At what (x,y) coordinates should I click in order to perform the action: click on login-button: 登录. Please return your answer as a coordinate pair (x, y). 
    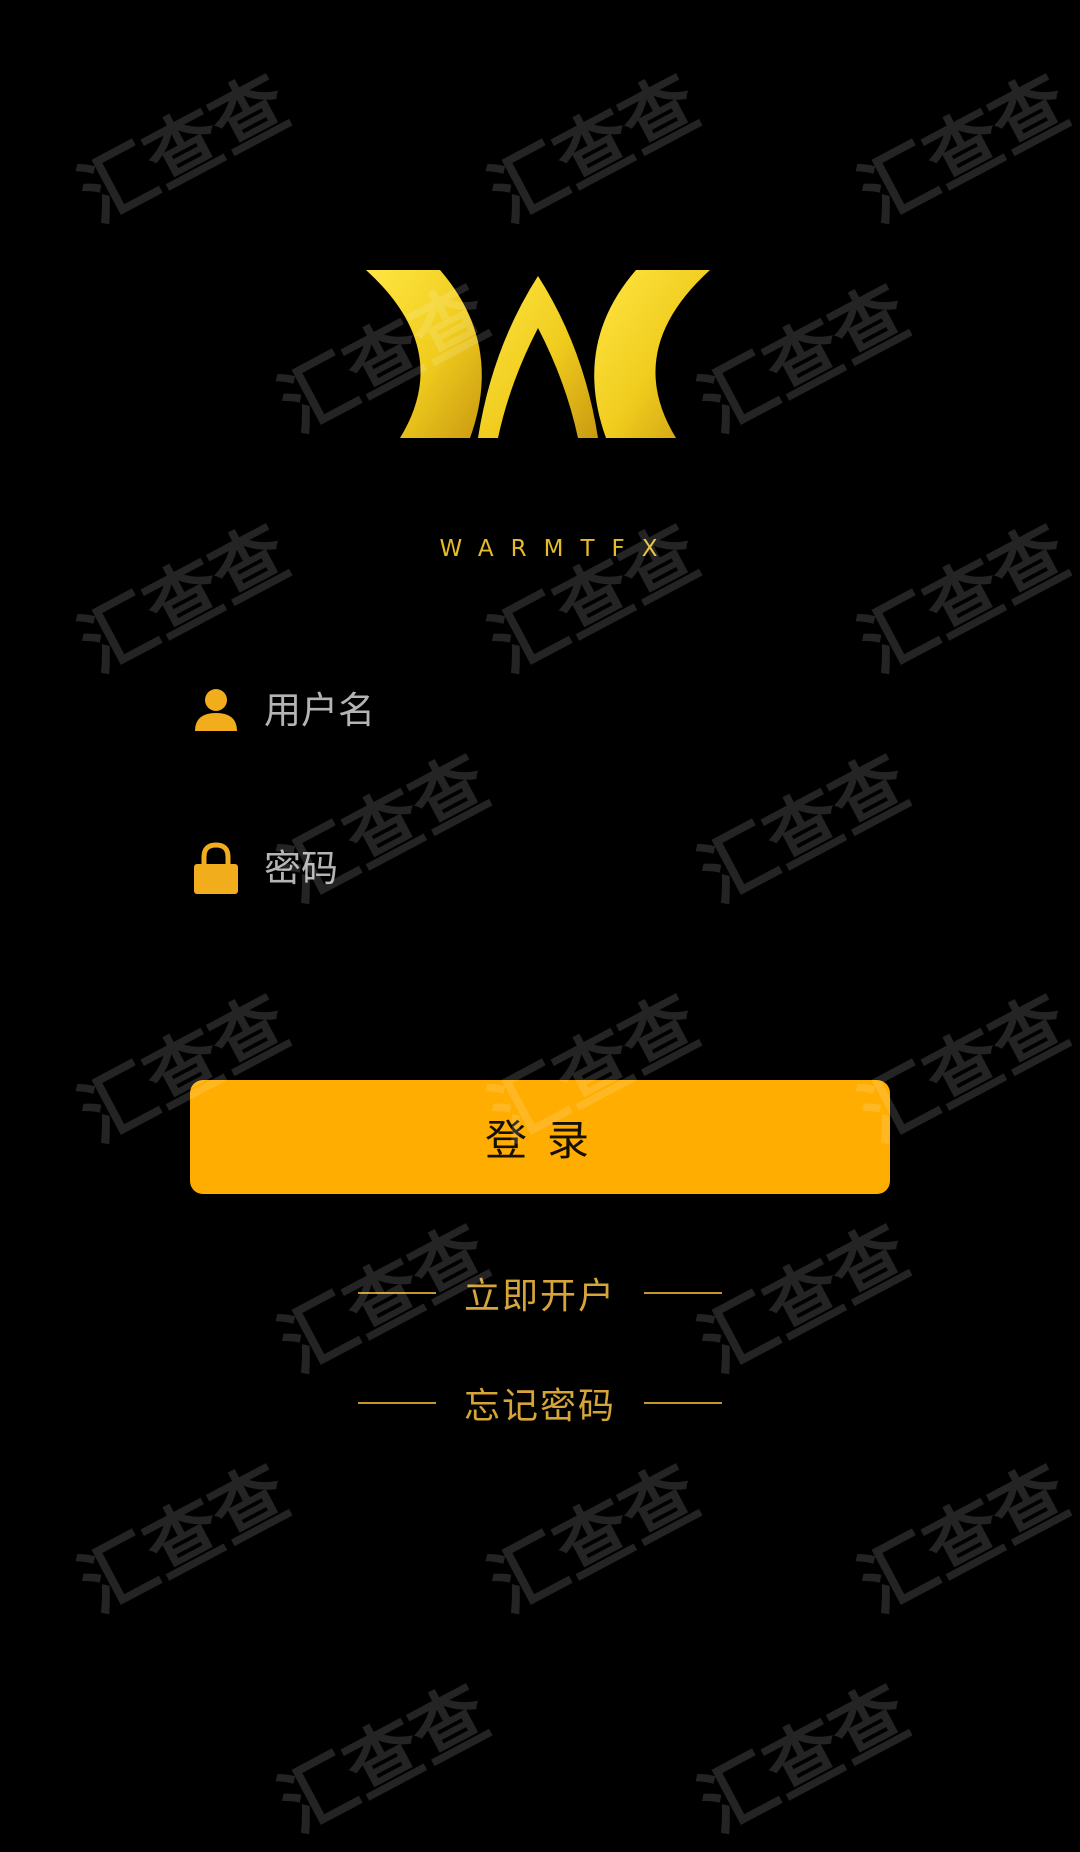
    Looking at the image, I should click on (540, 1137).